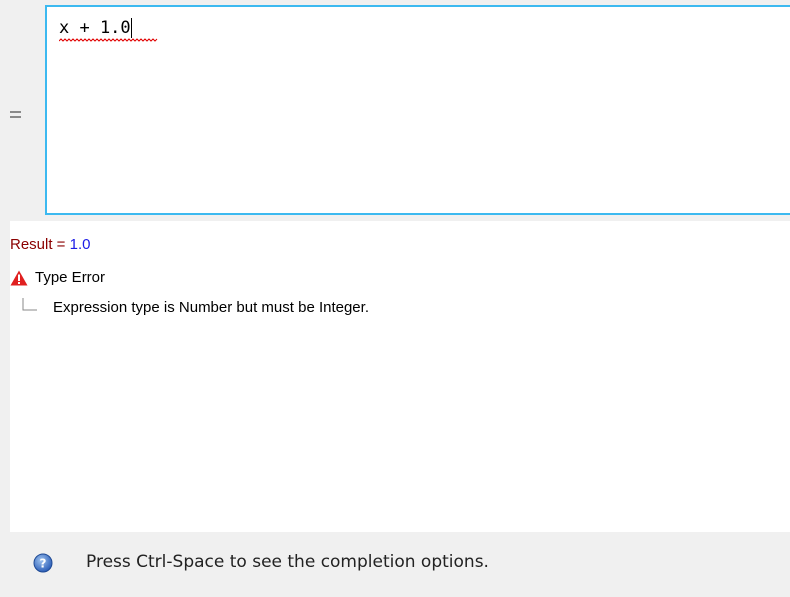  I want to click on error-title: Type Error, so click(70, 277).